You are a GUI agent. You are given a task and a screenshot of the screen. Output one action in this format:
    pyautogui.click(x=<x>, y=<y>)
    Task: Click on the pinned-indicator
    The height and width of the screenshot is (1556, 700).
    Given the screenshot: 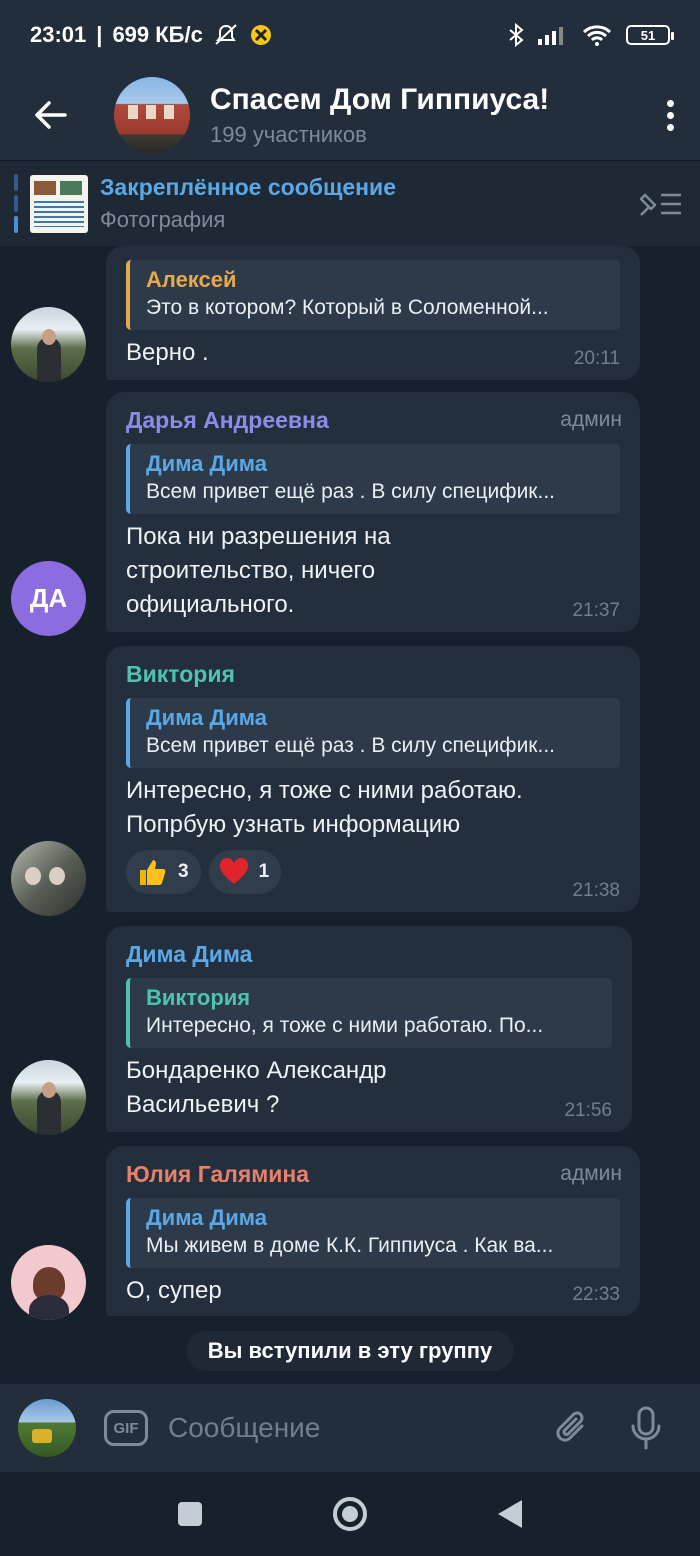 What is the action you would take?
    pyautogui.click(x=16, y=203)
    